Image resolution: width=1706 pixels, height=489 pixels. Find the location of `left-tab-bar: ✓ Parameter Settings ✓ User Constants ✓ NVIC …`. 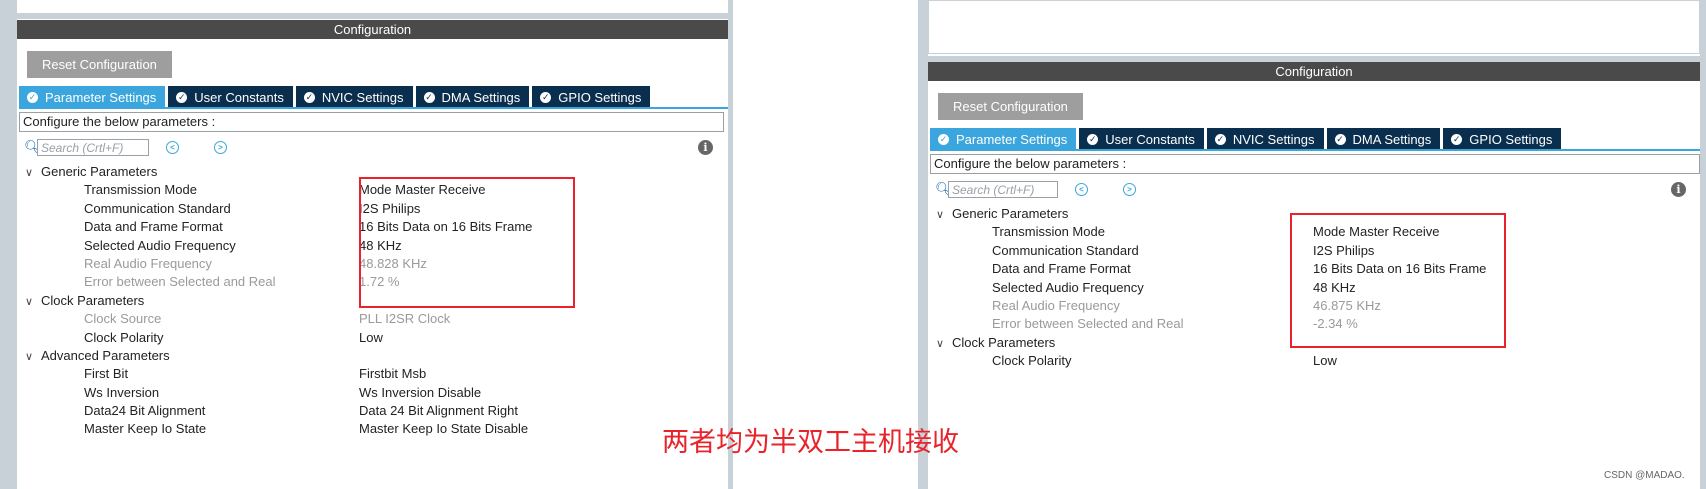

left-tab-bar: ✓ Parameter Settings ✓ User Constants ✓ NVIC … is located at coordinates (336, 97).